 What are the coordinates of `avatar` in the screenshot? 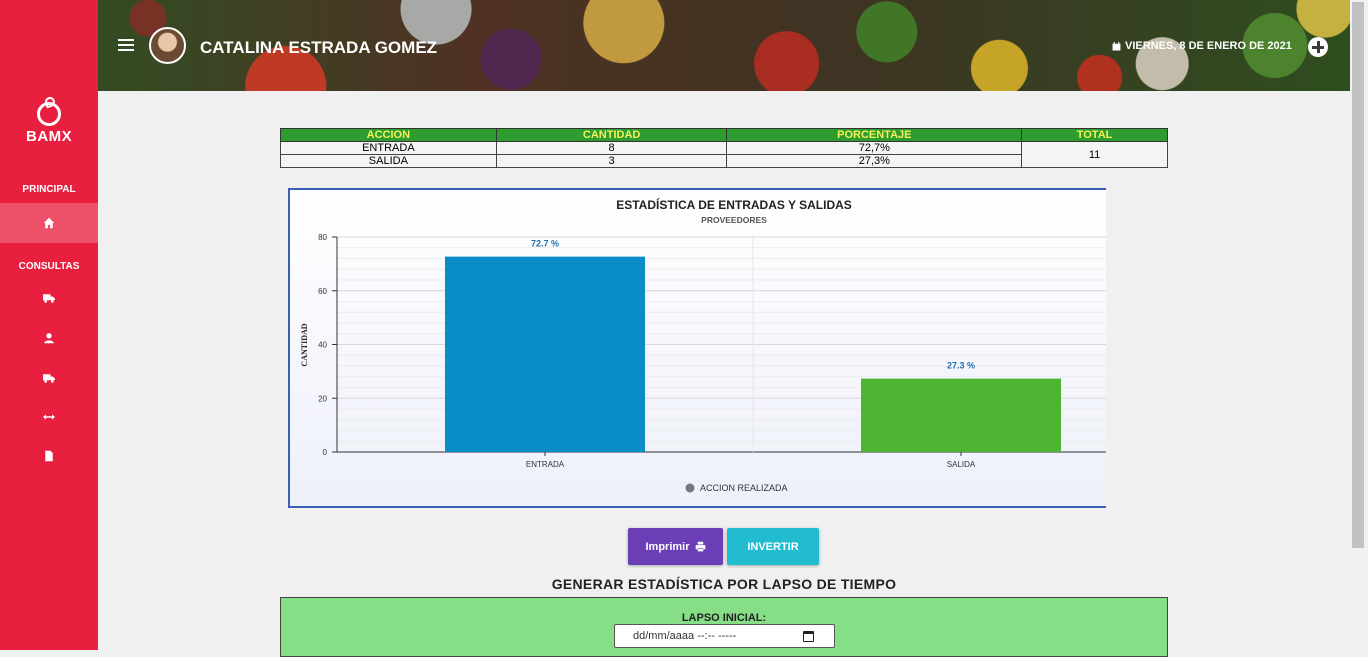 It's located at (167, 45).